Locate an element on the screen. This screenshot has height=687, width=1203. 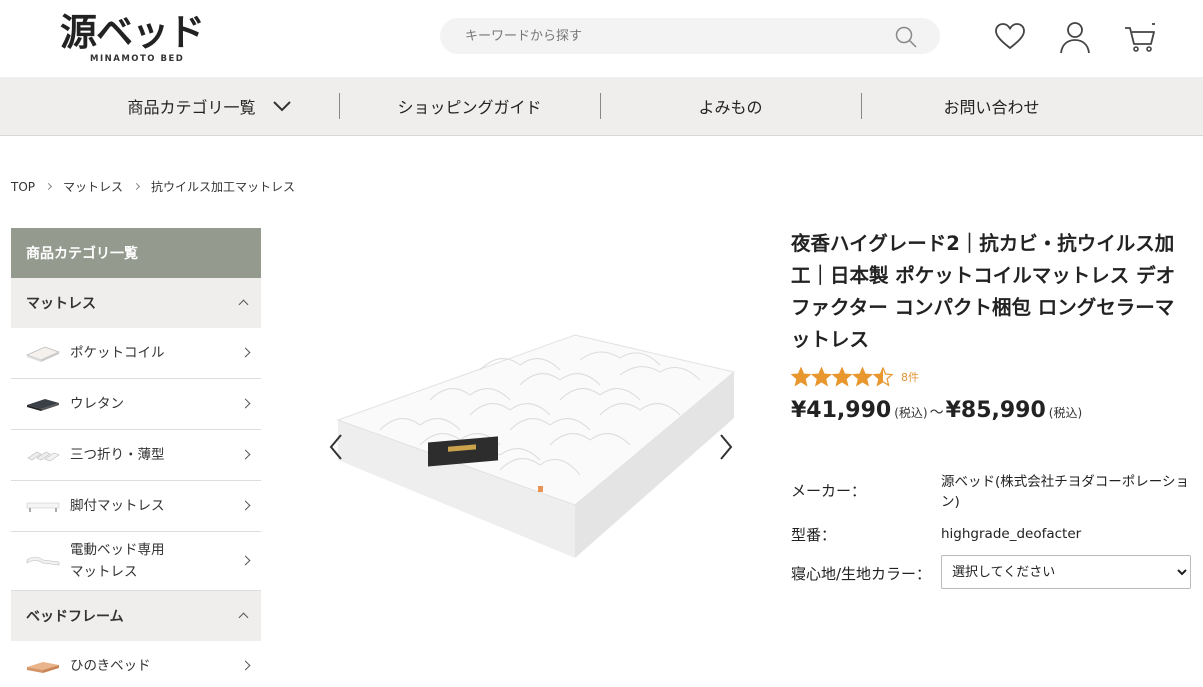
rating-stars is located at coordinates (842, 377).